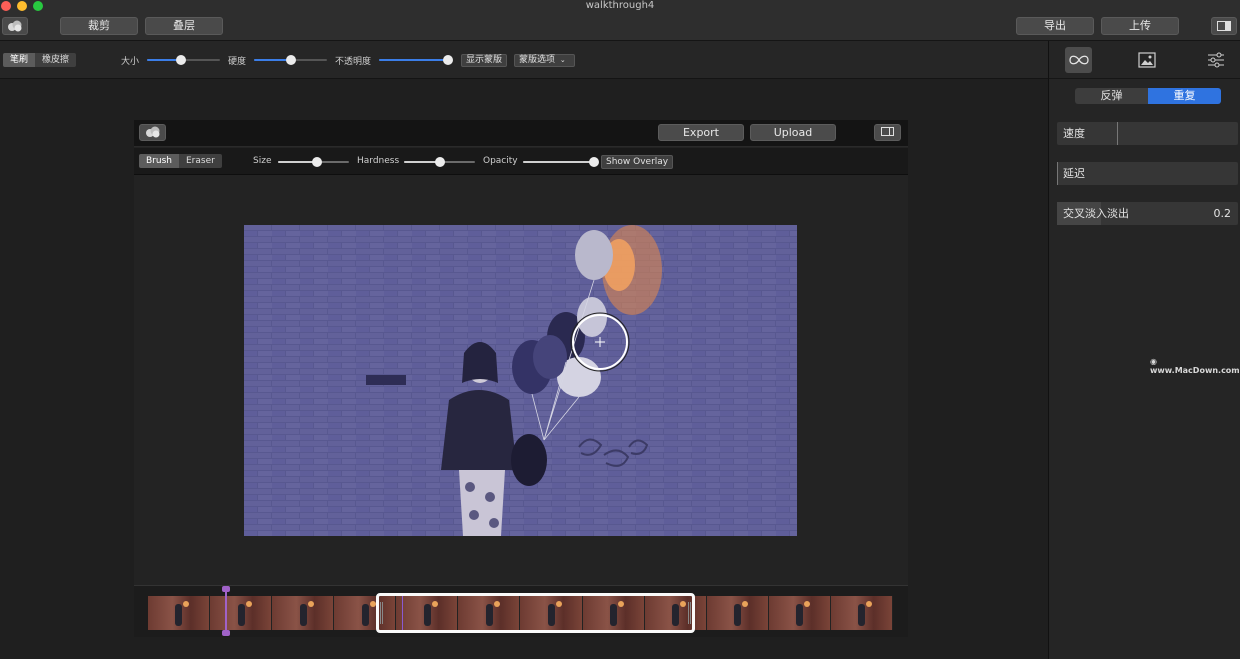 The width and height of the screenshot is (1240, 659). I want to click on upload-button: 上传, so click(1140, 26).